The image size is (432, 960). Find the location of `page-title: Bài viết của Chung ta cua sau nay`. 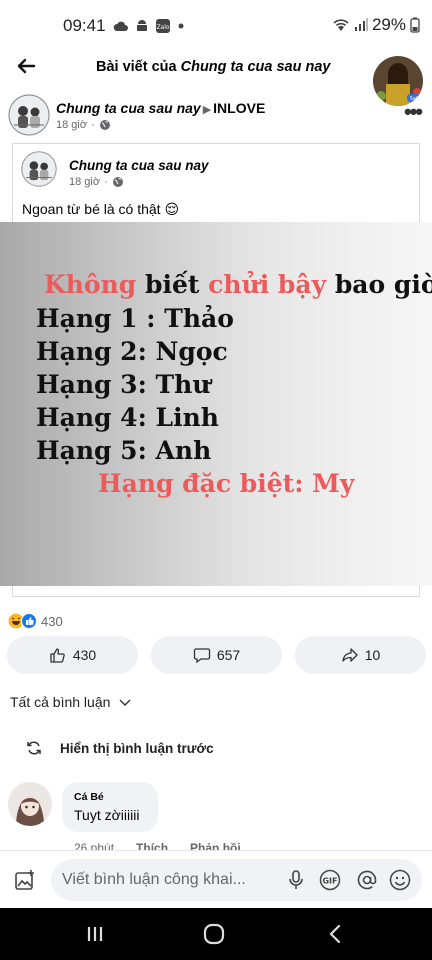

page-title: Bài viết của Chung ta cua sau nay is located at coordinates (213, 67).